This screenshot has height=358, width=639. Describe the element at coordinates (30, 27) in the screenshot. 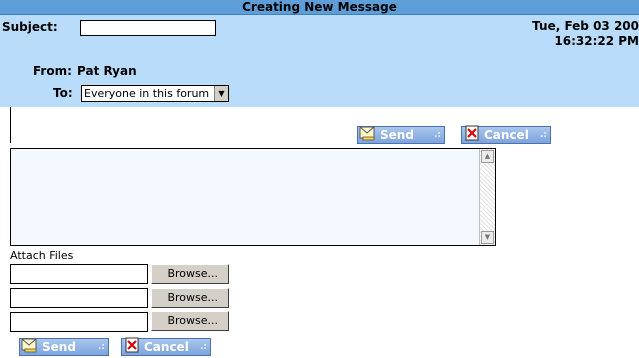

I see `subject-label: Subject:` at that location.